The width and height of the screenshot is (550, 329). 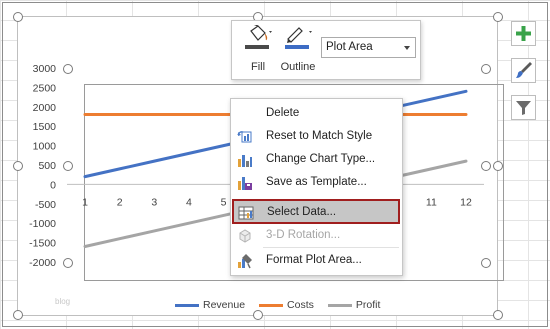 I want to click on paint-bucket-icon, so click(x=258, y=37).